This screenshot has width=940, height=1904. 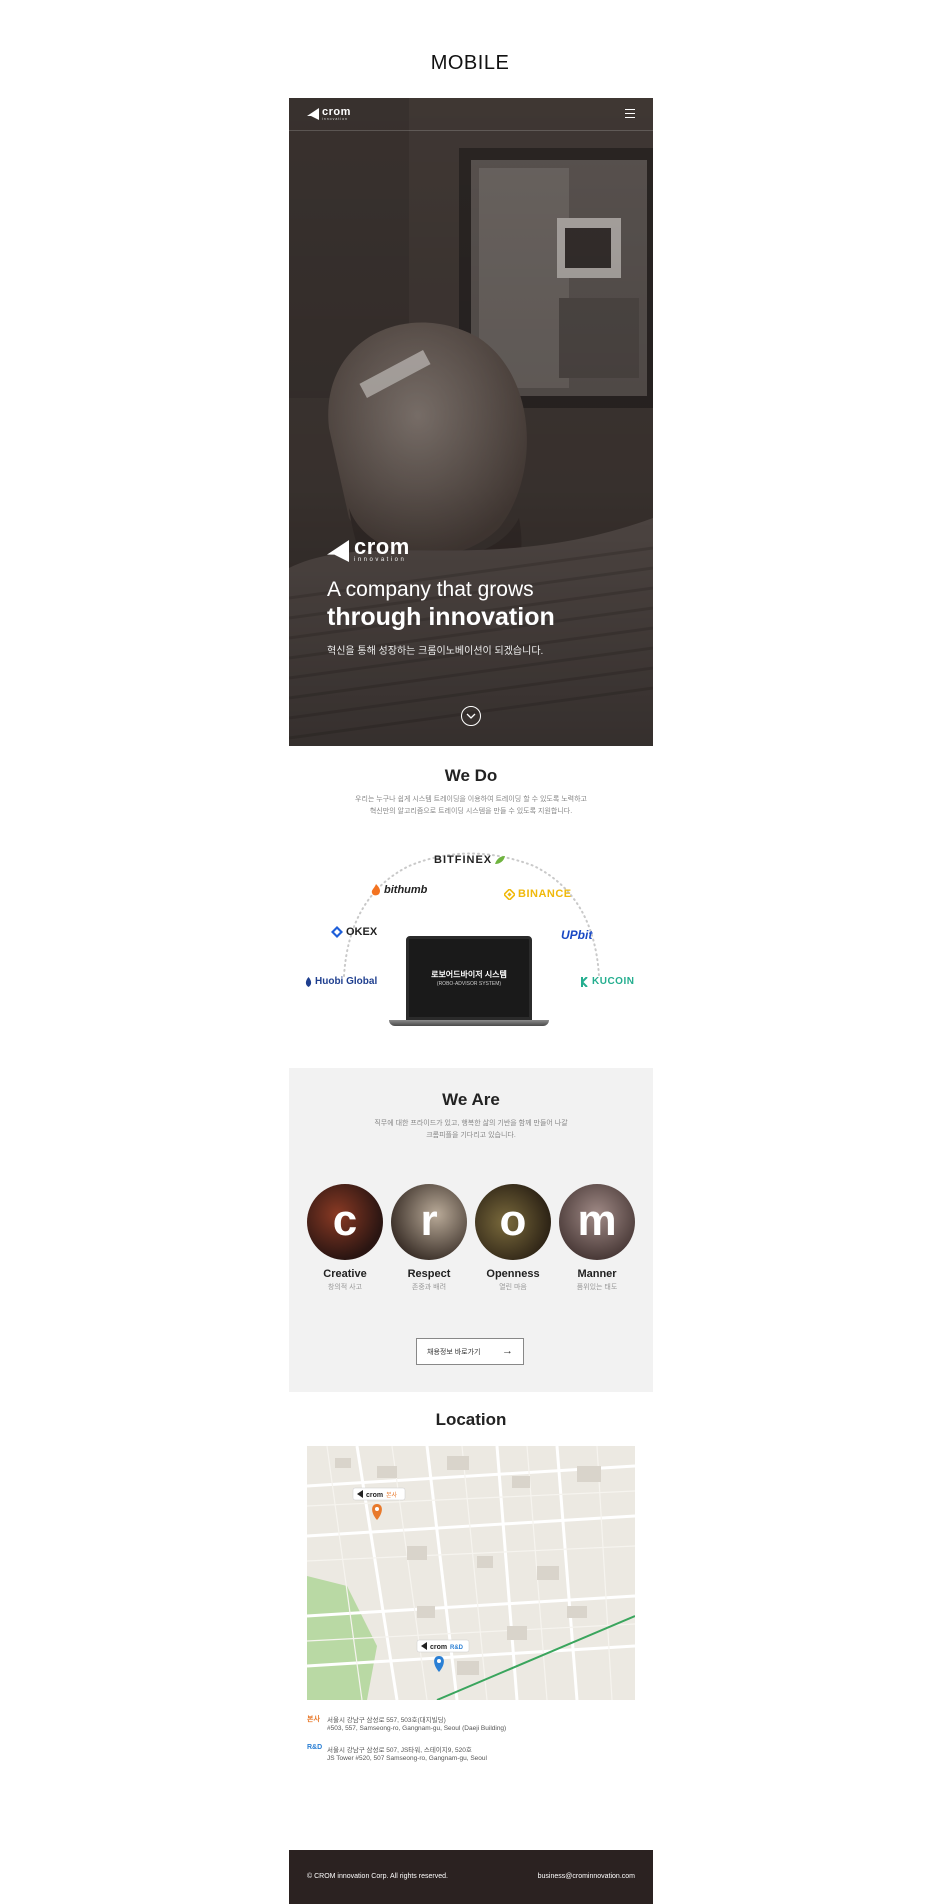 I want to click on page-title: MOBILE, so click(x=470, y=63).